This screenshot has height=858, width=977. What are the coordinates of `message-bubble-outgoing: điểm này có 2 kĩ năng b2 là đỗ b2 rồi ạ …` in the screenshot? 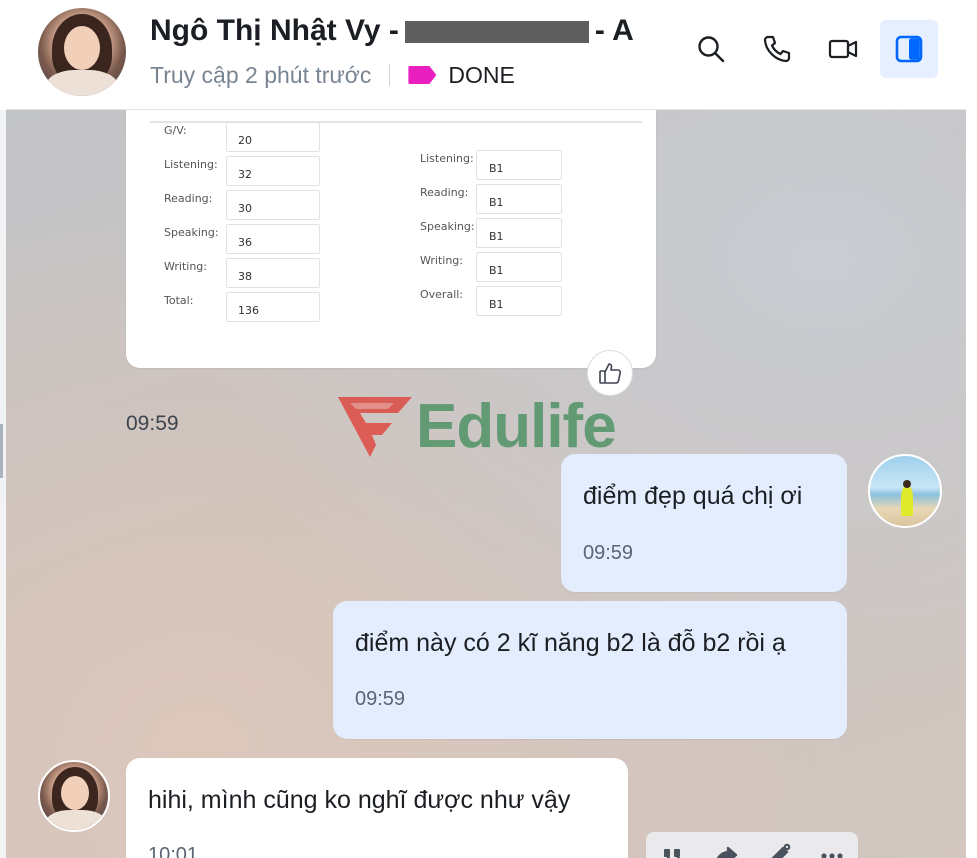 It's located at (590, 670).